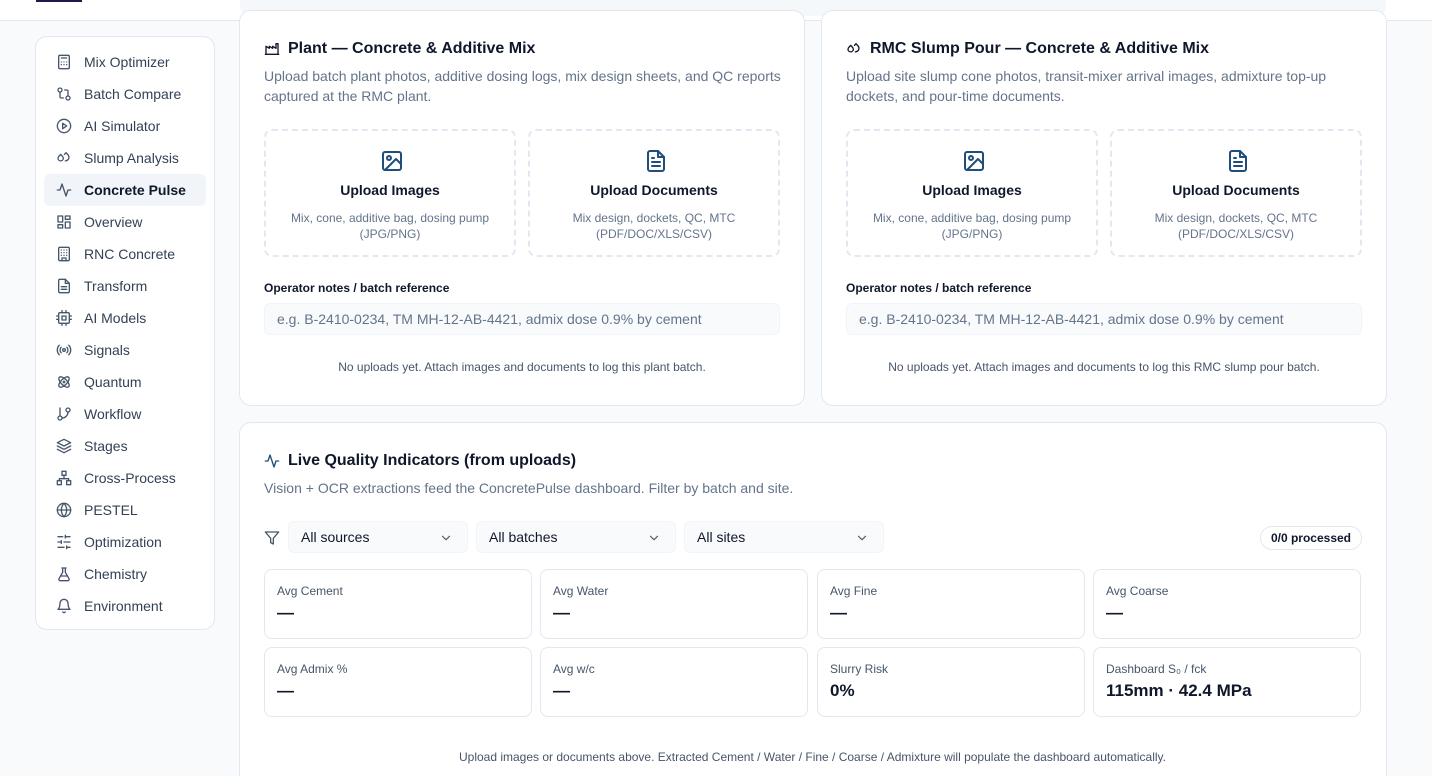 Image resolution: width=1432 pixels, height=776 pixels. I want to click on sidebar-item-label: Stages, so click(106, 446).